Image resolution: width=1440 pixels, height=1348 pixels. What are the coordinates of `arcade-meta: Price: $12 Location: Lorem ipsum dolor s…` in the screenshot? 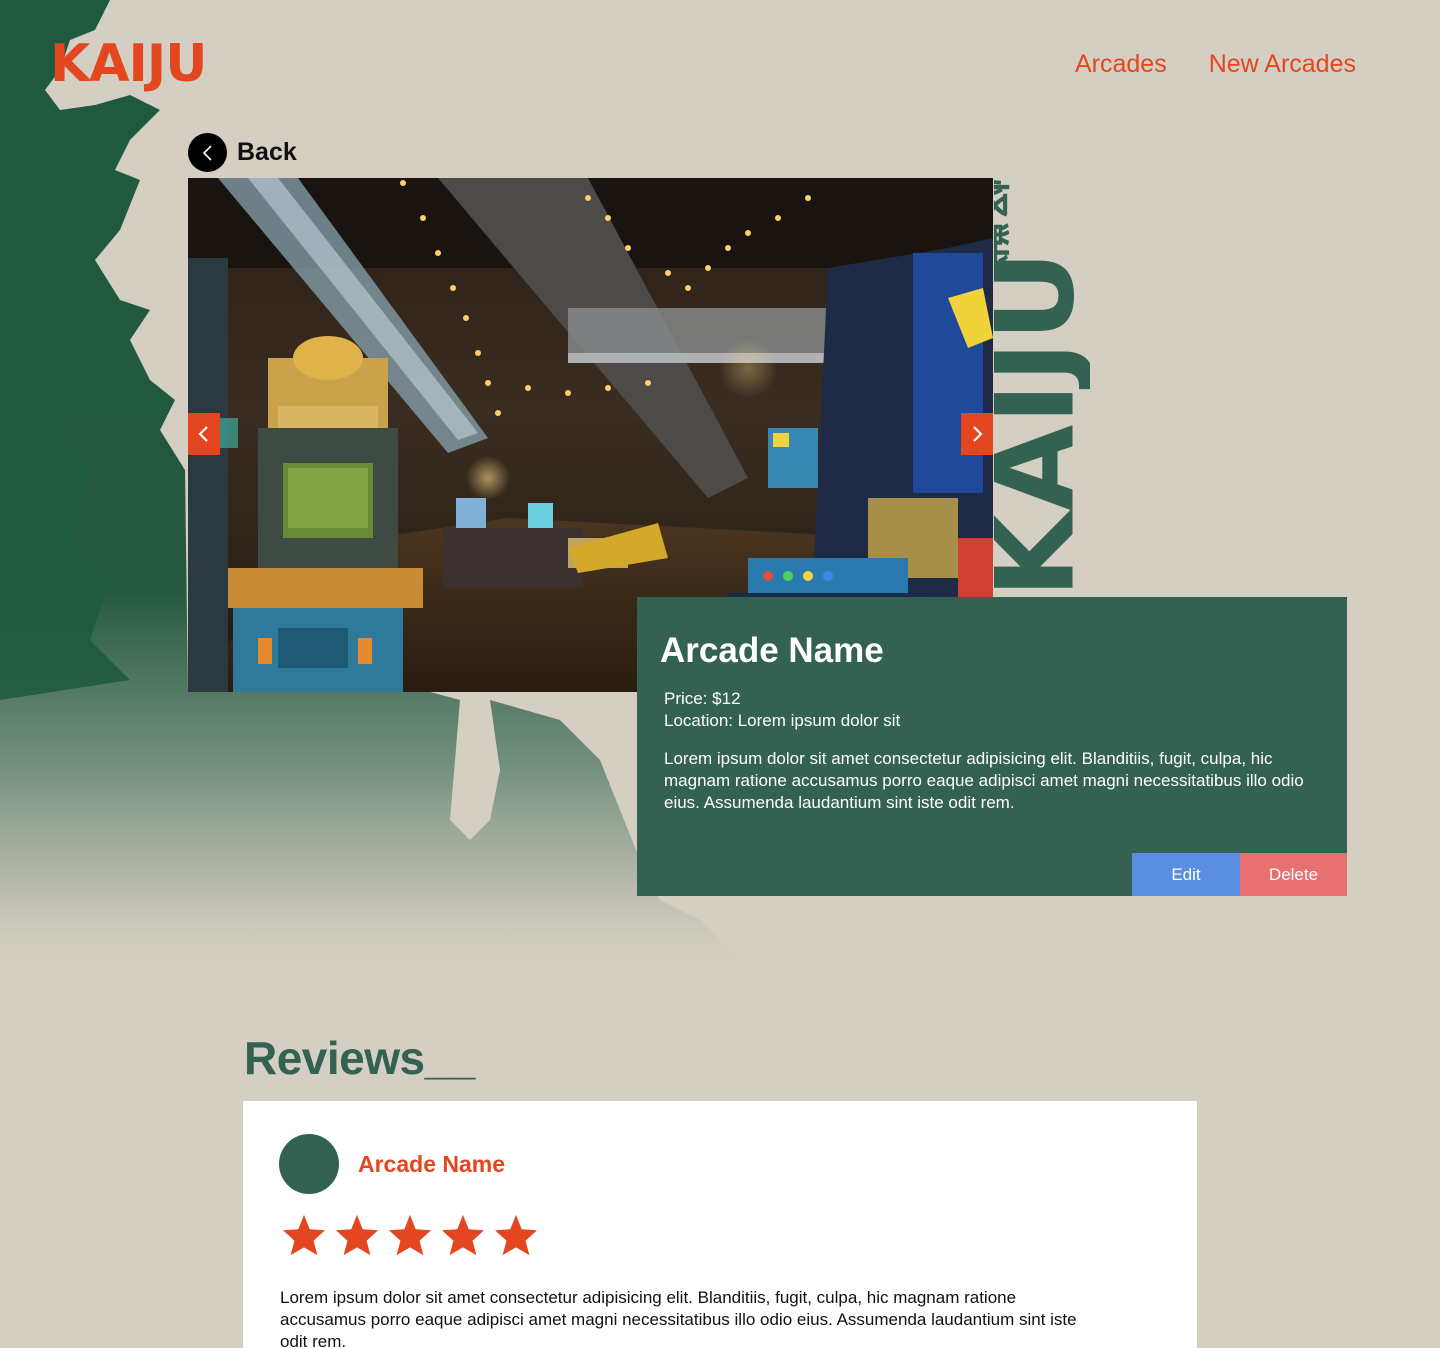 It's located at (782, 710).